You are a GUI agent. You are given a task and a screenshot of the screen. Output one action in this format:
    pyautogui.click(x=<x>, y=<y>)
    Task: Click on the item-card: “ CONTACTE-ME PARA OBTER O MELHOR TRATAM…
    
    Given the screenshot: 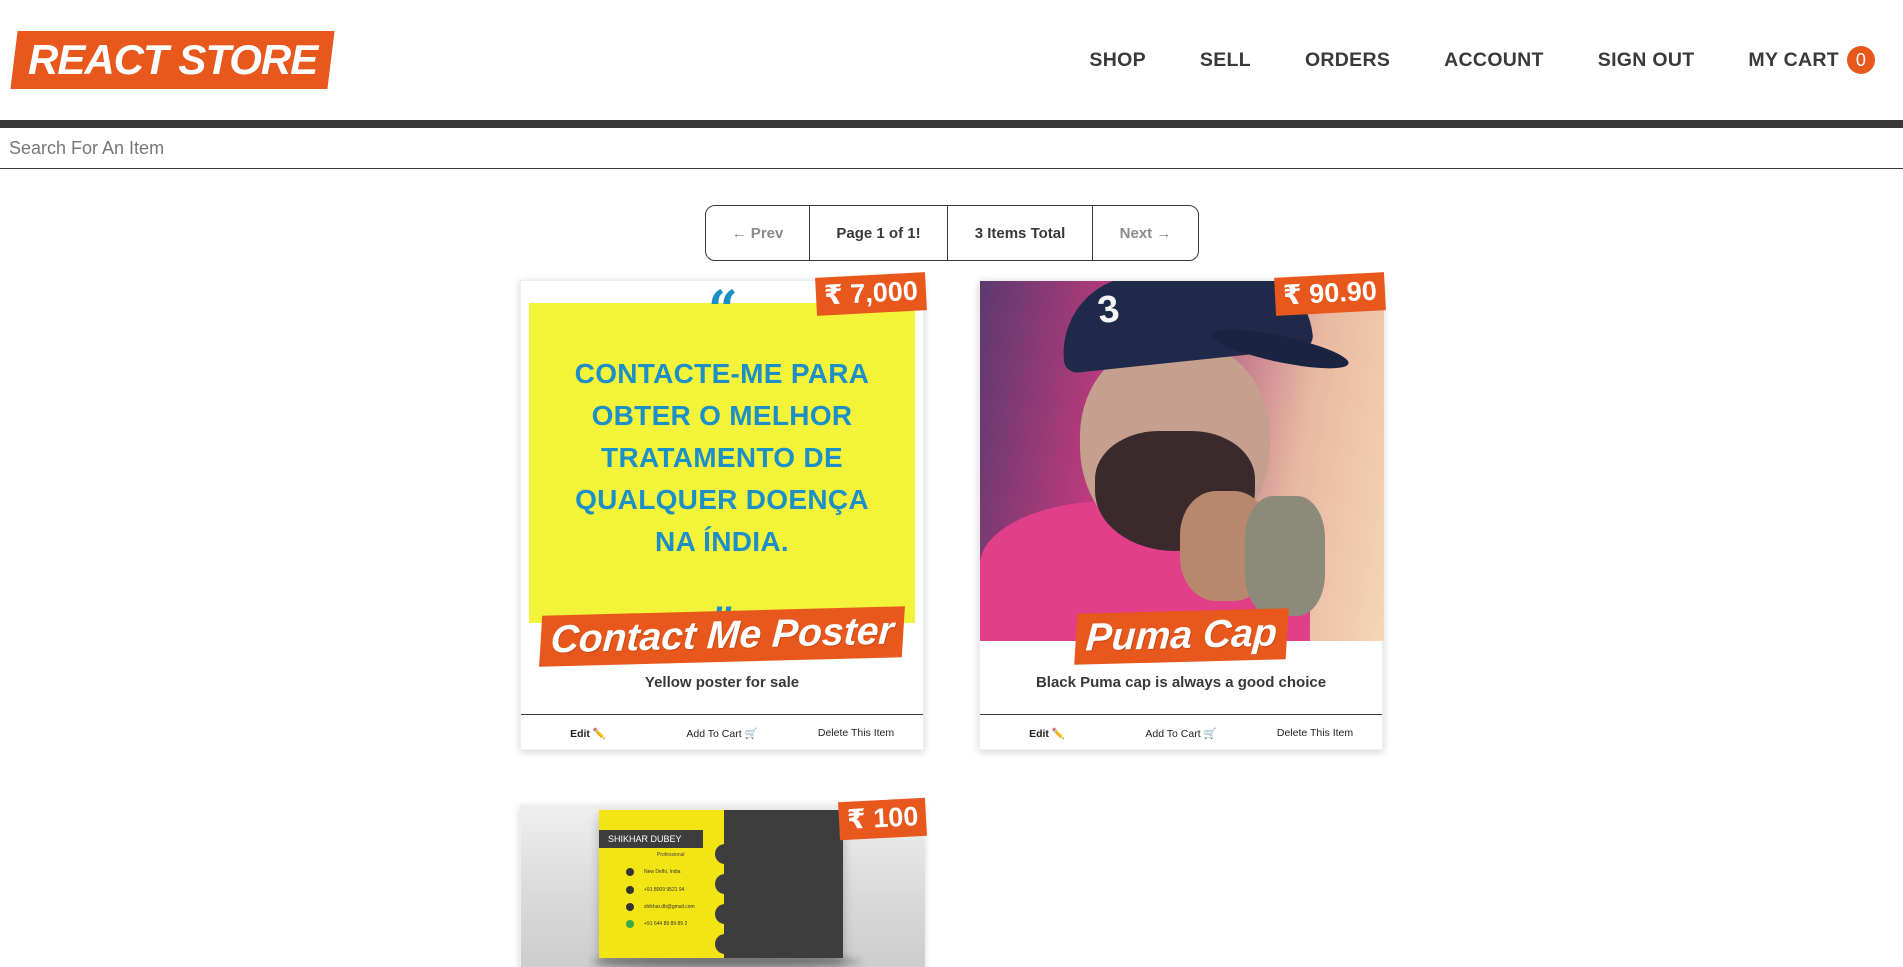 What is the action you would take?
    pyautogui.click(x=723, y=511)
    